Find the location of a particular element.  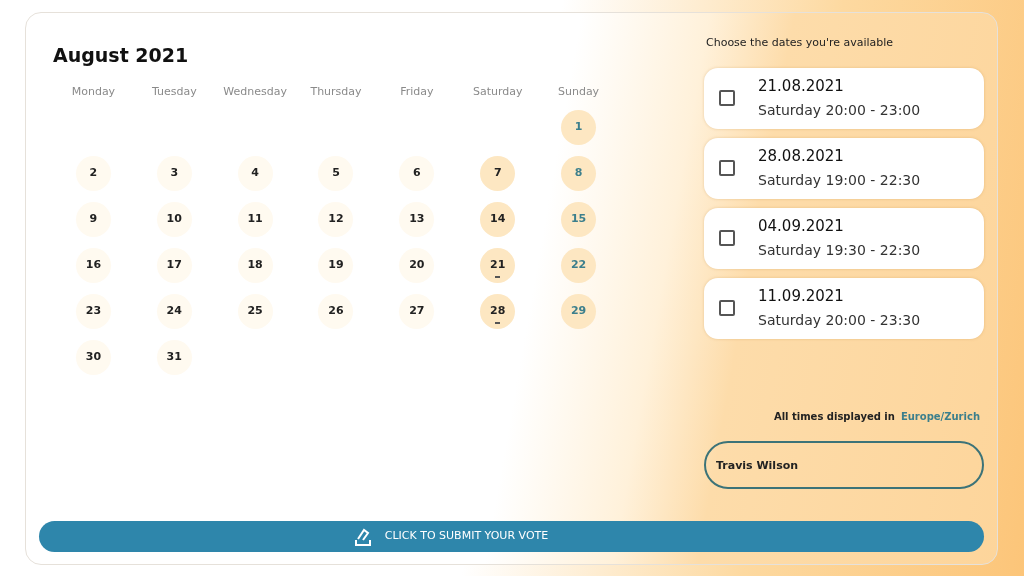

timezone-label: All times displayed in is located at coordinates (834, 417).